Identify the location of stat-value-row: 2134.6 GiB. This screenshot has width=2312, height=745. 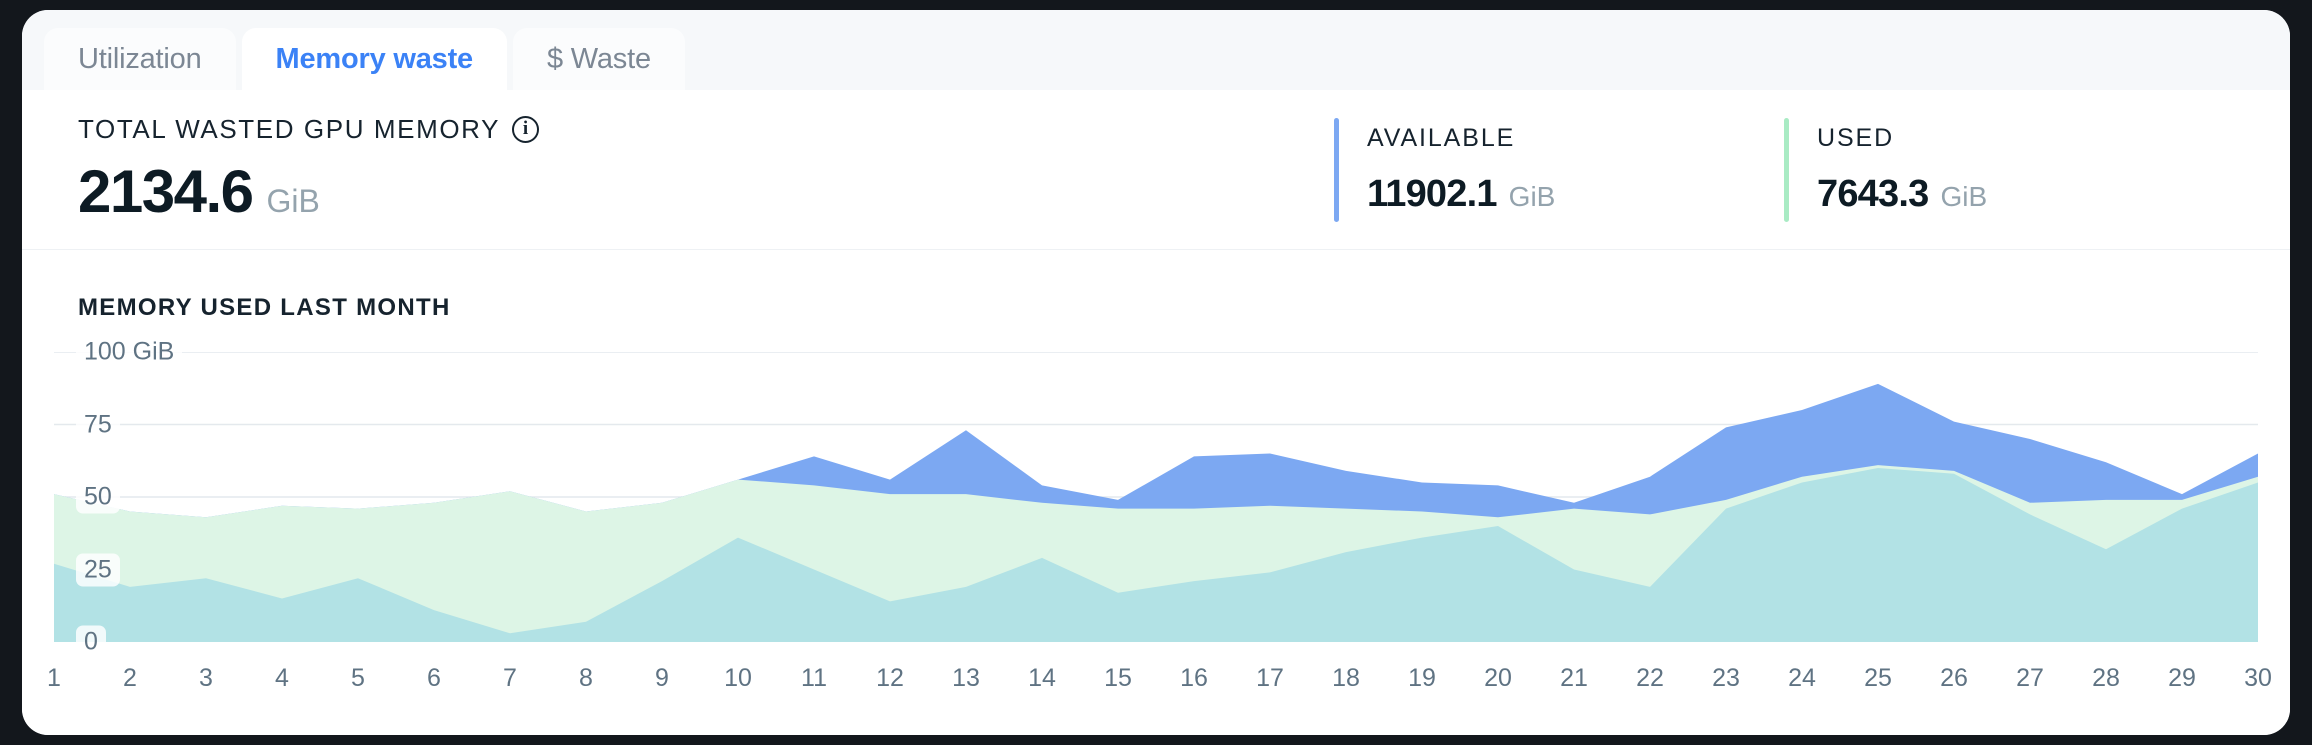
(308, 191).